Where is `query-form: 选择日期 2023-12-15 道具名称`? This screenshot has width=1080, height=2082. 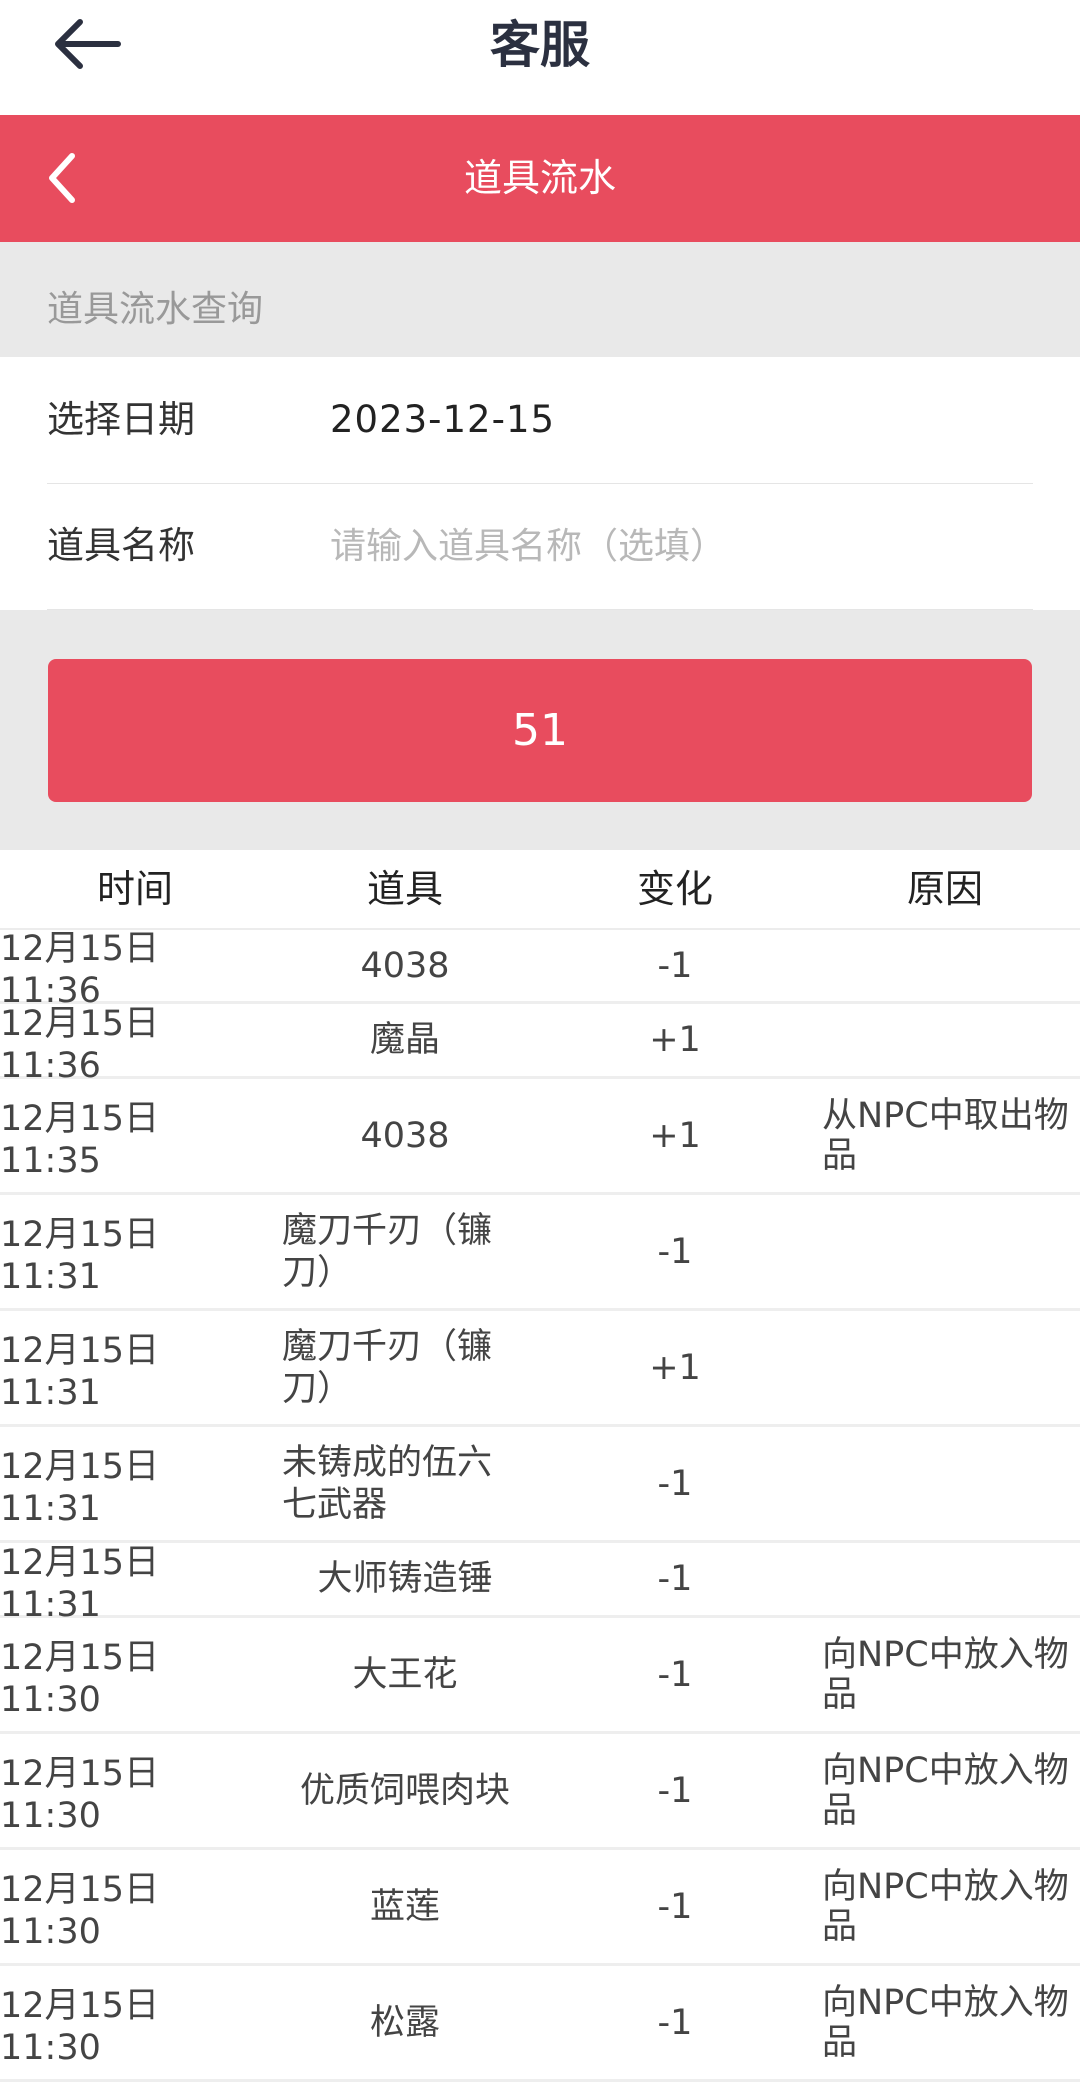
query-form: 选择日期 2023-12-15 道具名称 is located at coordinates (540, 483).